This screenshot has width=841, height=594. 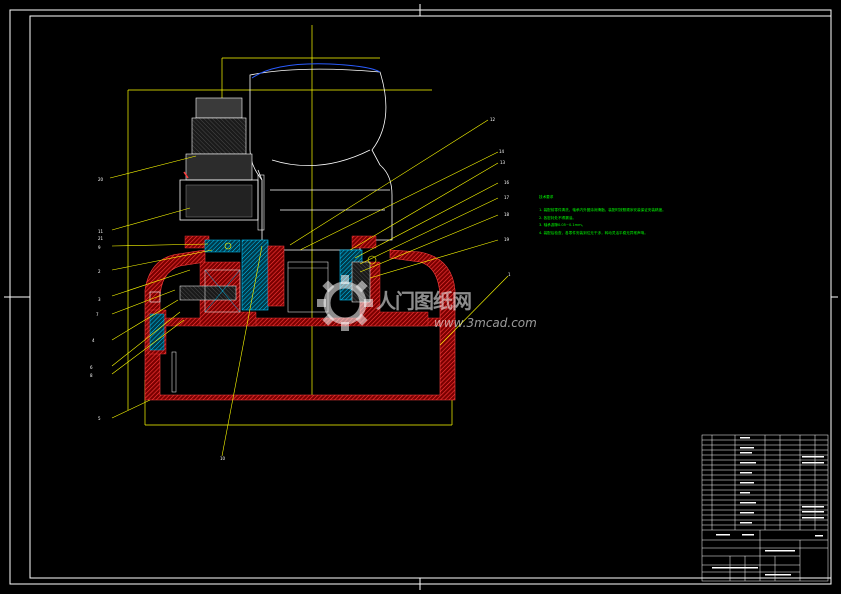 What do you see at coordinates (507, 214) in the screenshot?
I see `callout-18: 18` at bounding box center [507, 214].